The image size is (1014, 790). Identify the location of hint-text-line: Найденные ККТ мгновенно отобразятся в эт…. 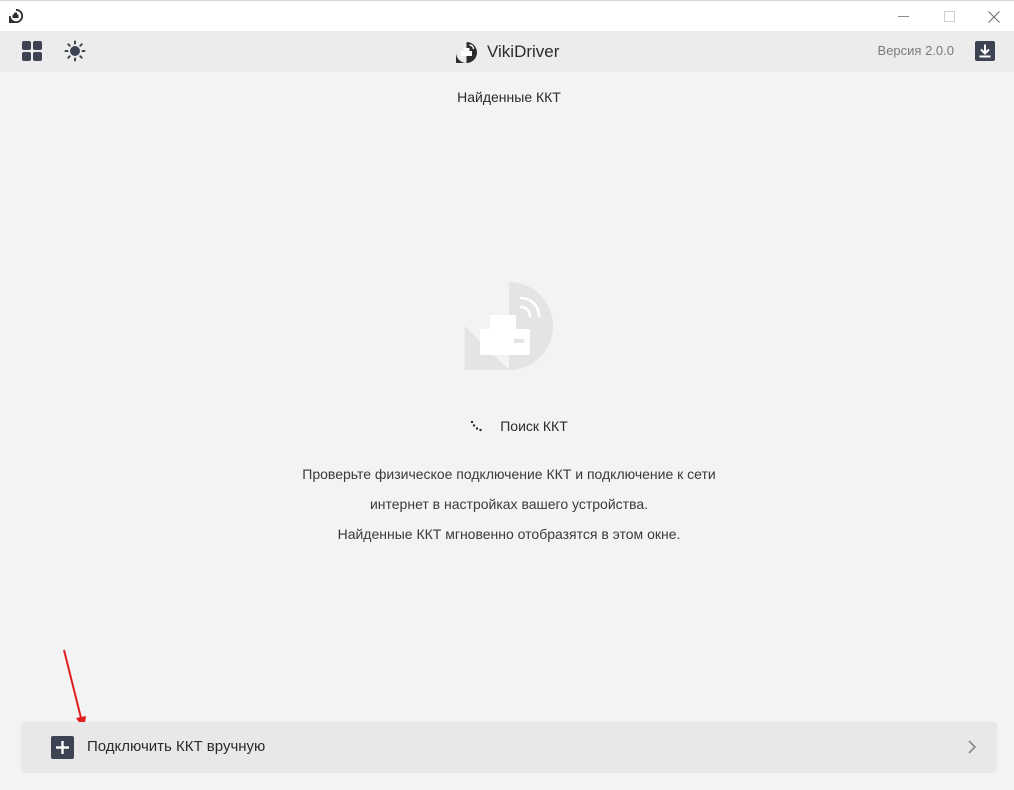
(509, 534).